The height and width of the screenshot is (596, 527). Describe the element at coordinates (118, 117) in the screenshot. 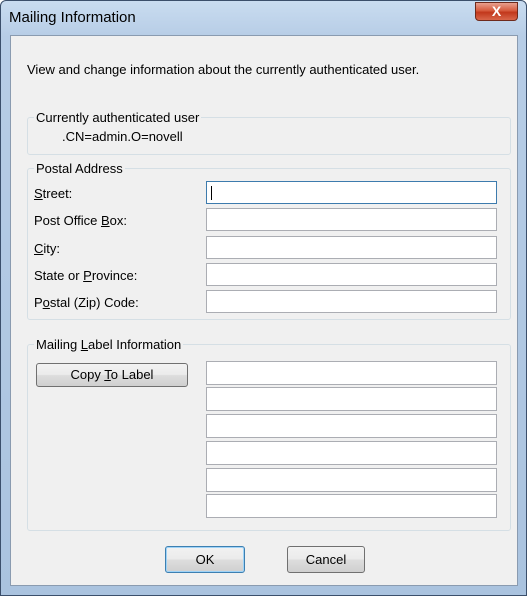

I see `current-user-legend: Currently authenticated user` at that location.